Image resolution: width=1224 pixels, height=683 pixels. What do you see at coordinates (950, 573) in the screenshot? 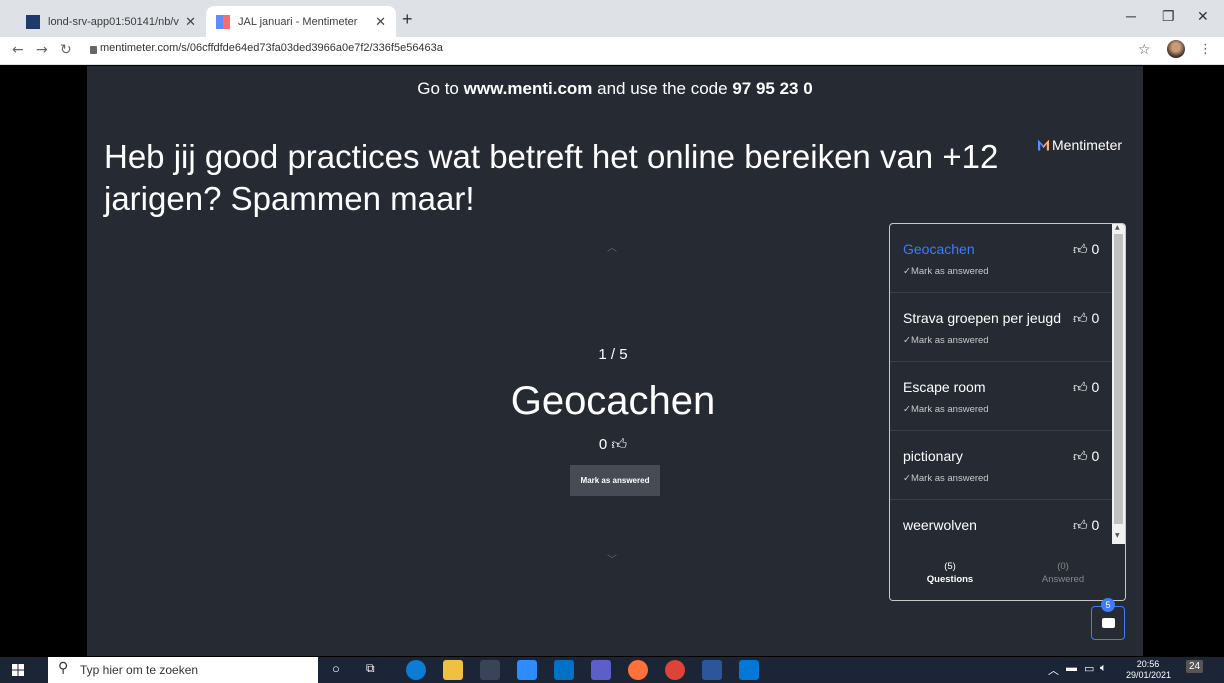
I see `tab-questions: (5) Questions` at bounding box center [950, 573].